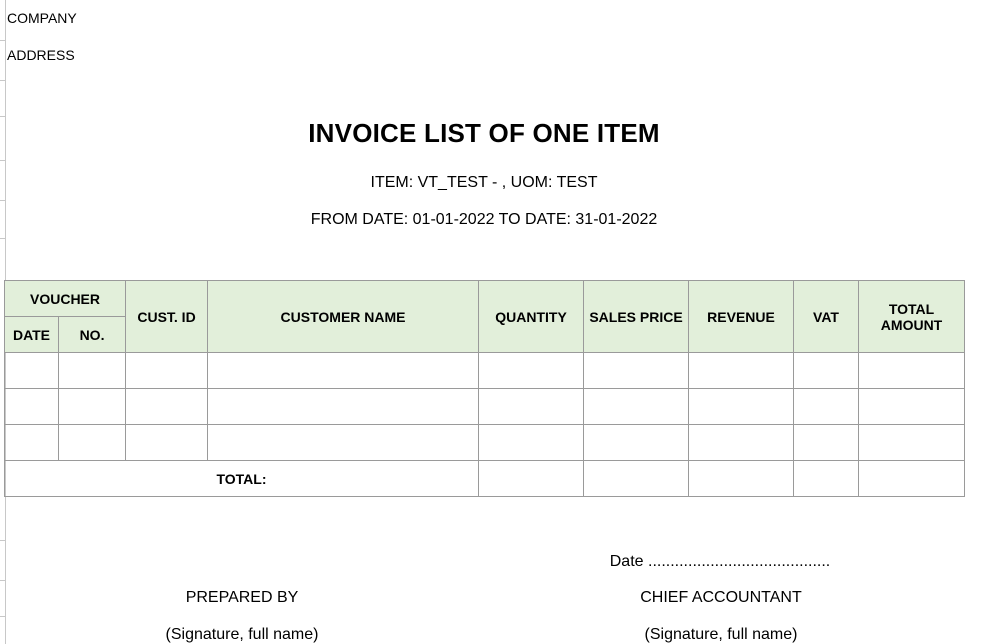 This screenshot has height=644, width=998. Describe the element at coordinates (911, 324) in the screenshot. I see `header-total-amount-line2: AMOUNT` at that location.